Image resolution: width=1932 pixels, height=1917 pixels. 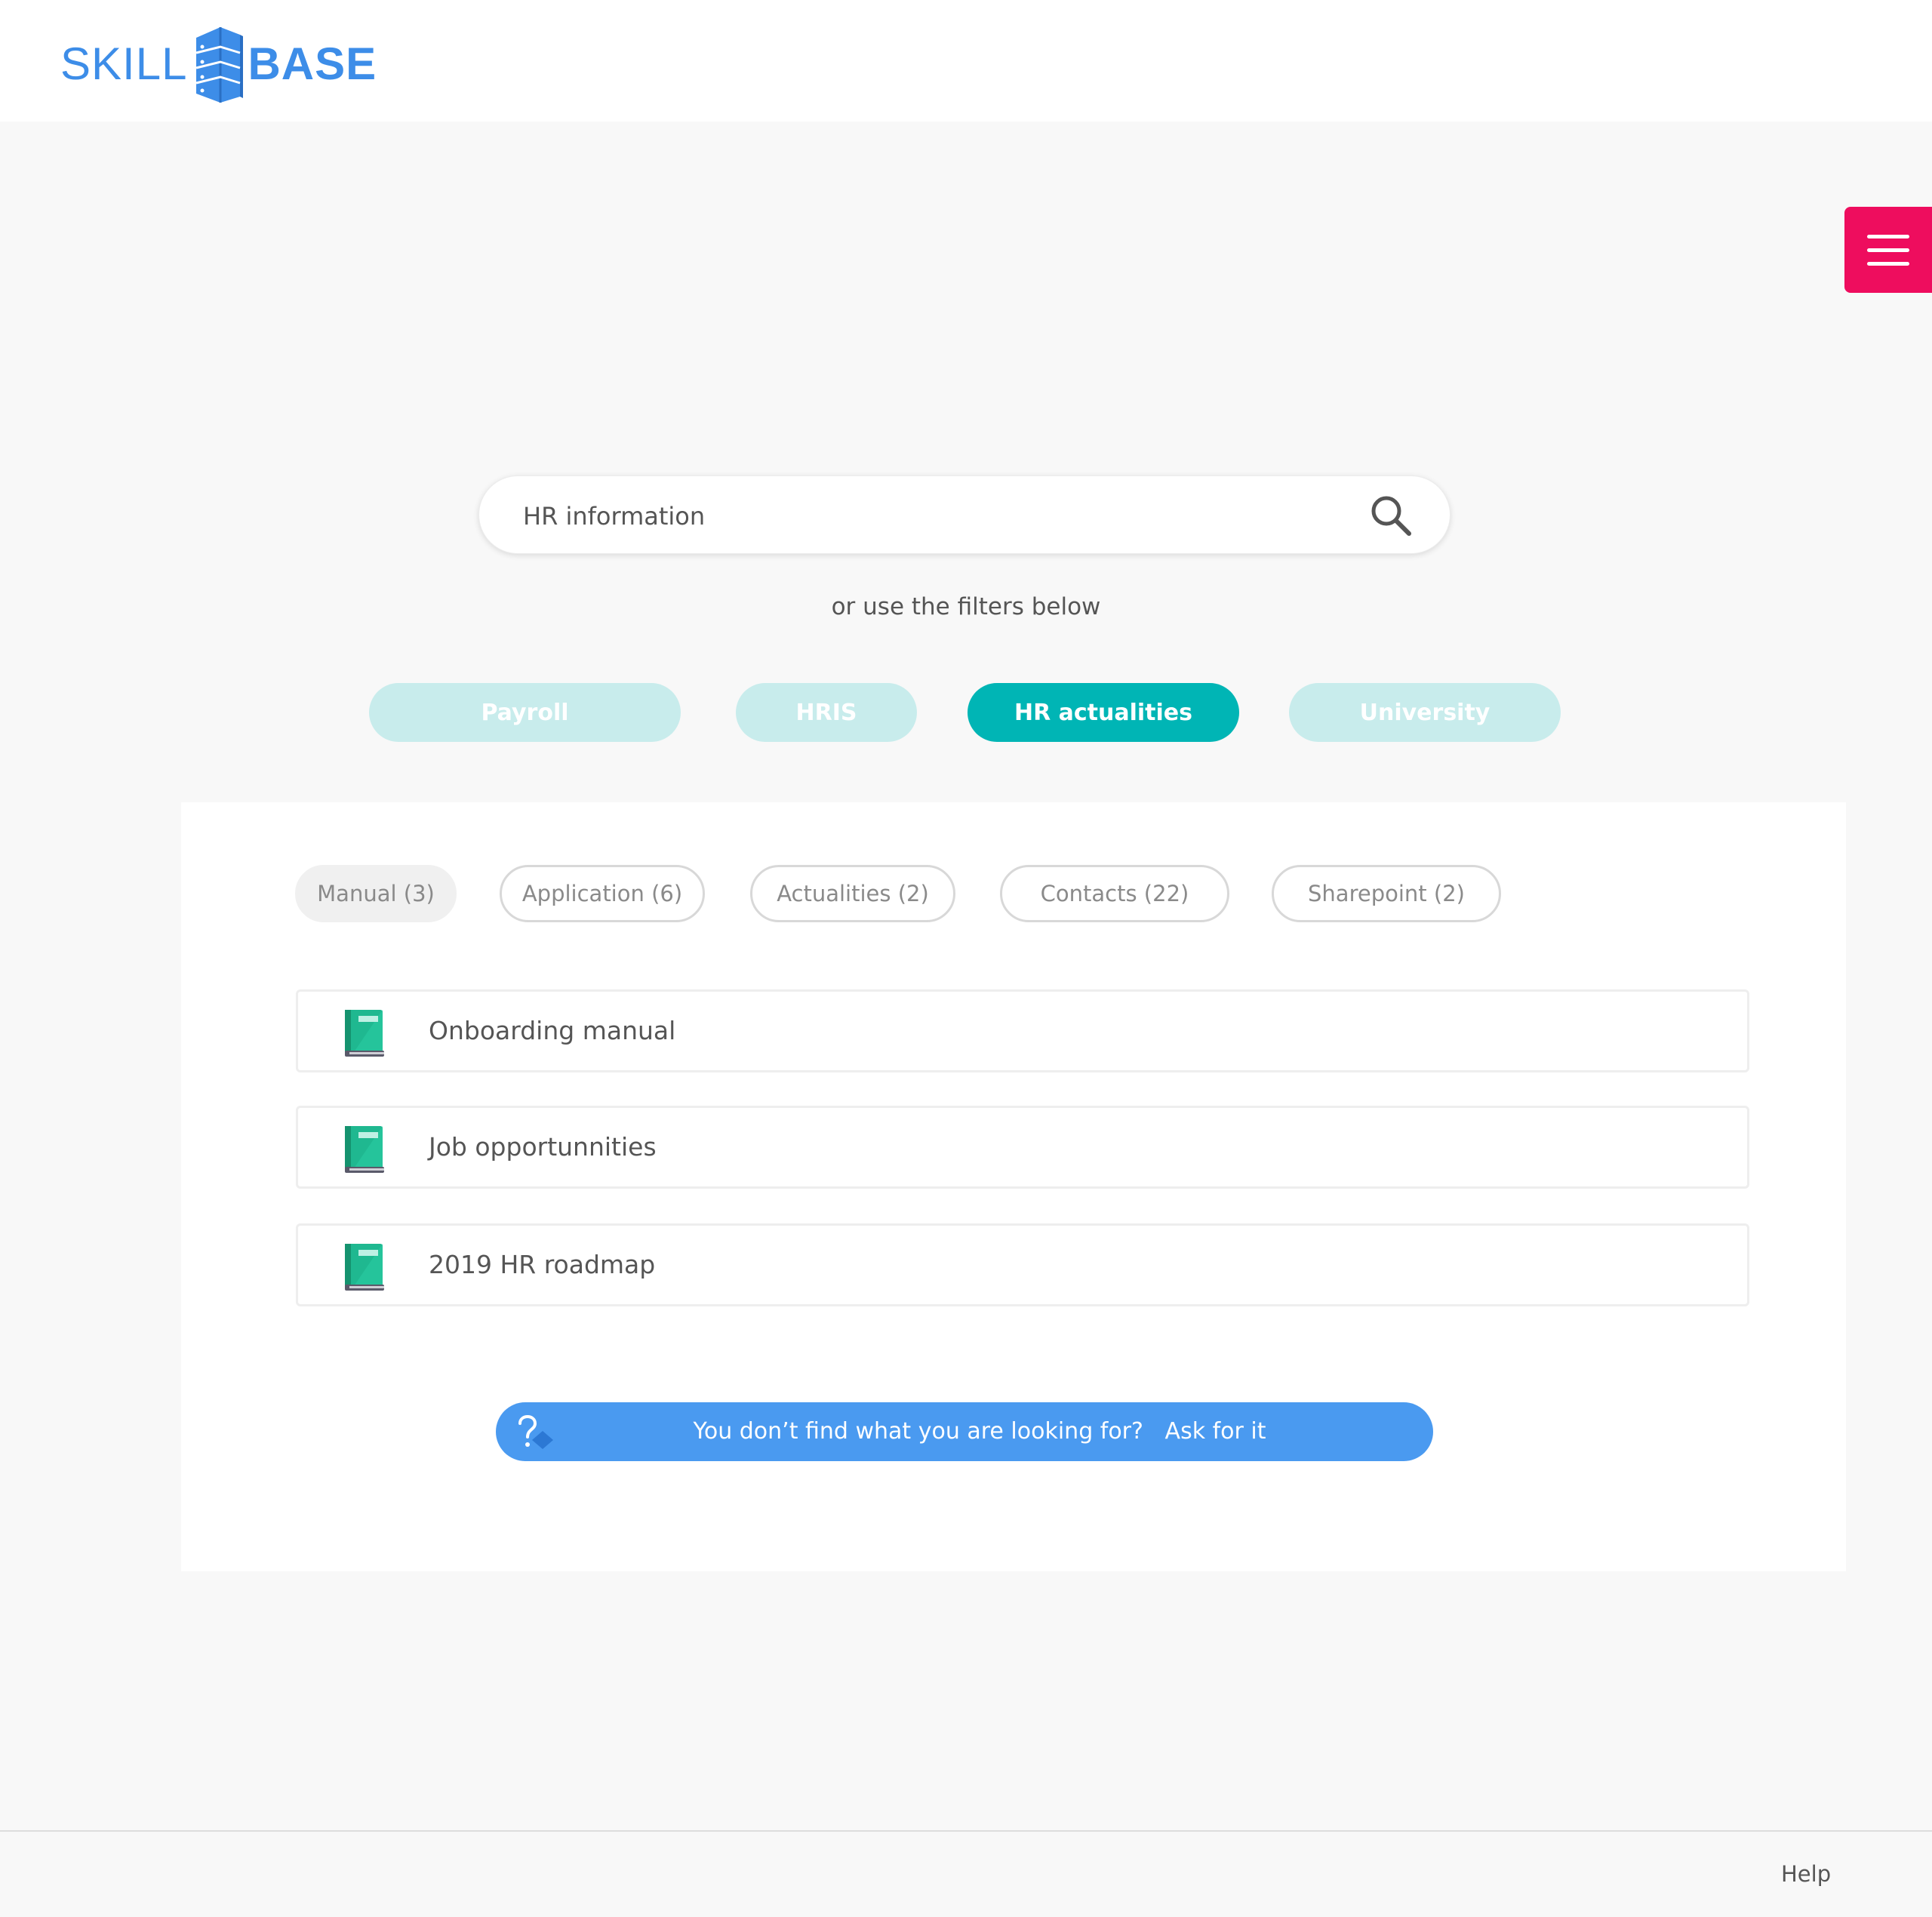 I want to click on server-stack-icon, so click(x=220, y=65).